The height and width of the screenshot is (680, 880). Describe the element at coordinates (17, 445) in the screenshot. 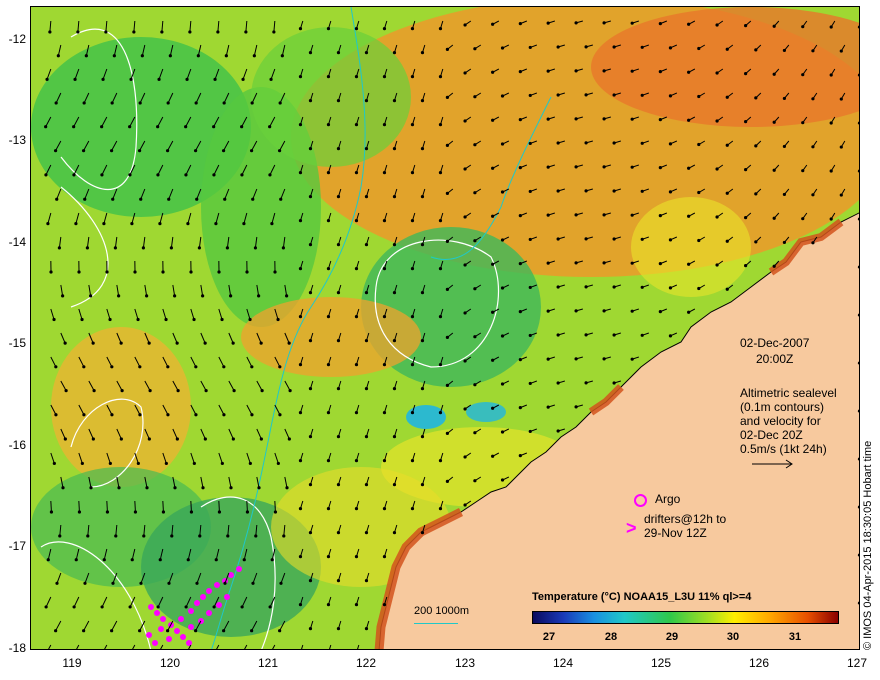

I see `lat-tick: -16` at that location.